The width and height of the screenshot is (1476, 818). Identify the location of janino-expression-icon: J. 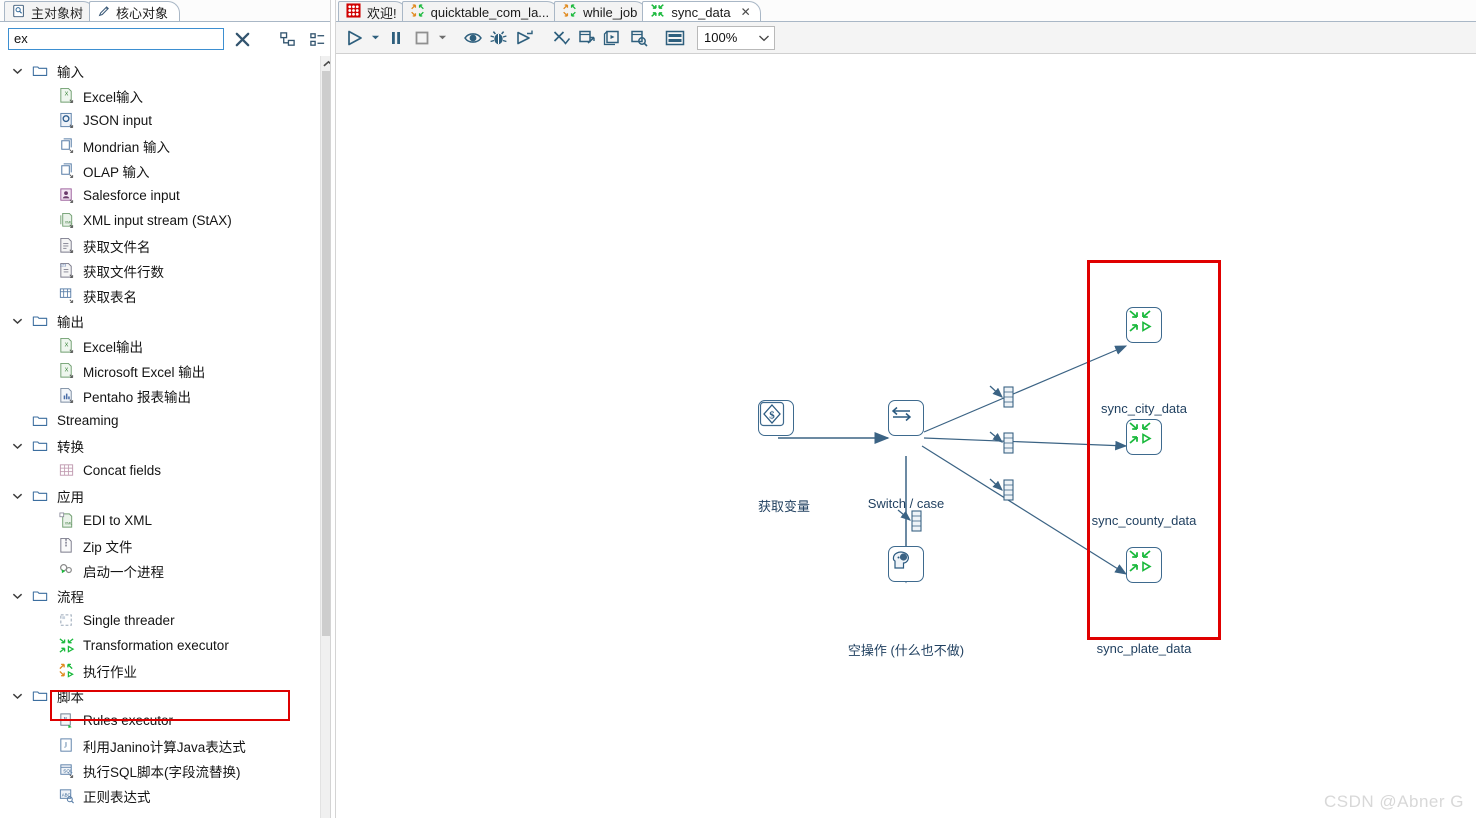
(66, 745).